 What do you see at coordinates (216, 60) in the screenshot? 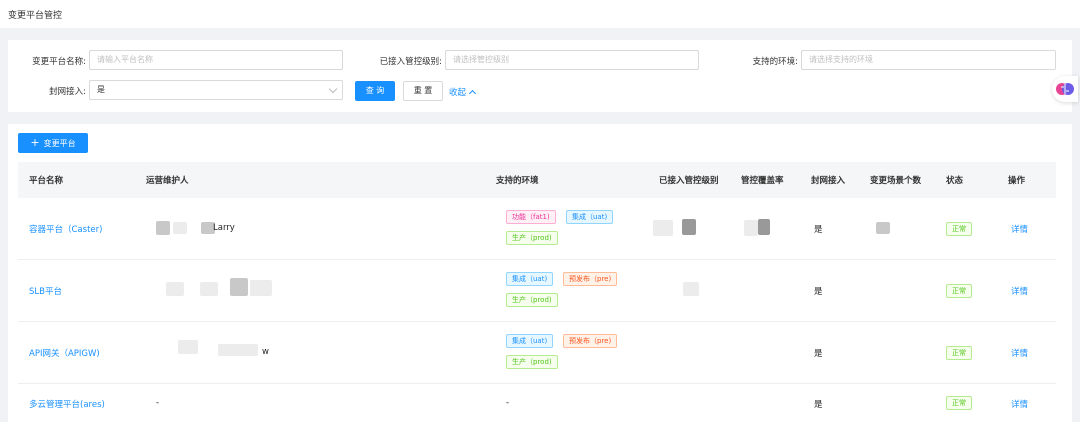
I see `platform-name-input: 请输入平台名称` at bounding box center [216, 60].